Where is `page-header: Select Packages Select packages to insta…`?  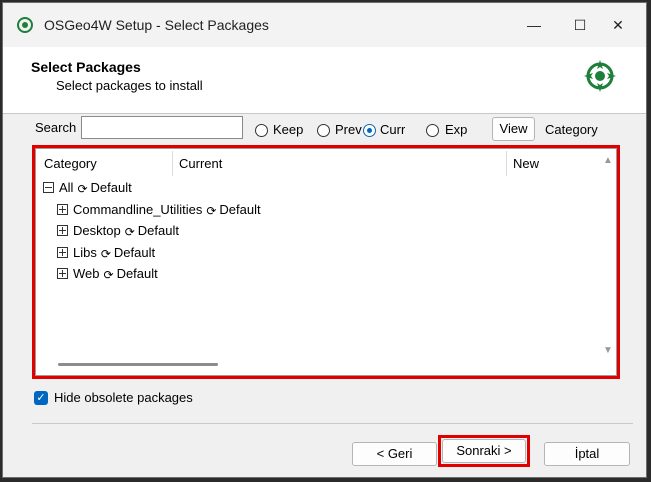
page-header: Select Packages Select packages to insta… is located at coordinates (324, 80).